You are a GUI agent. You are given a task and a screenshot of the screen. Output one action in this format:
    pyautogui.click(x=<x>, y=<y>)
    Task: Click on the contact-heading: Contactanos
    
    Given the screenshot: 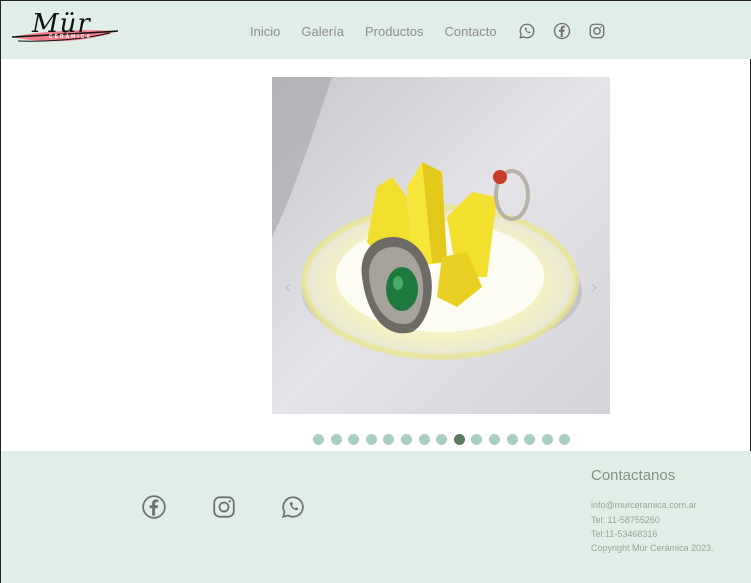 What is the action you would take?
    pyautogui.click(x=633, y=475)
    